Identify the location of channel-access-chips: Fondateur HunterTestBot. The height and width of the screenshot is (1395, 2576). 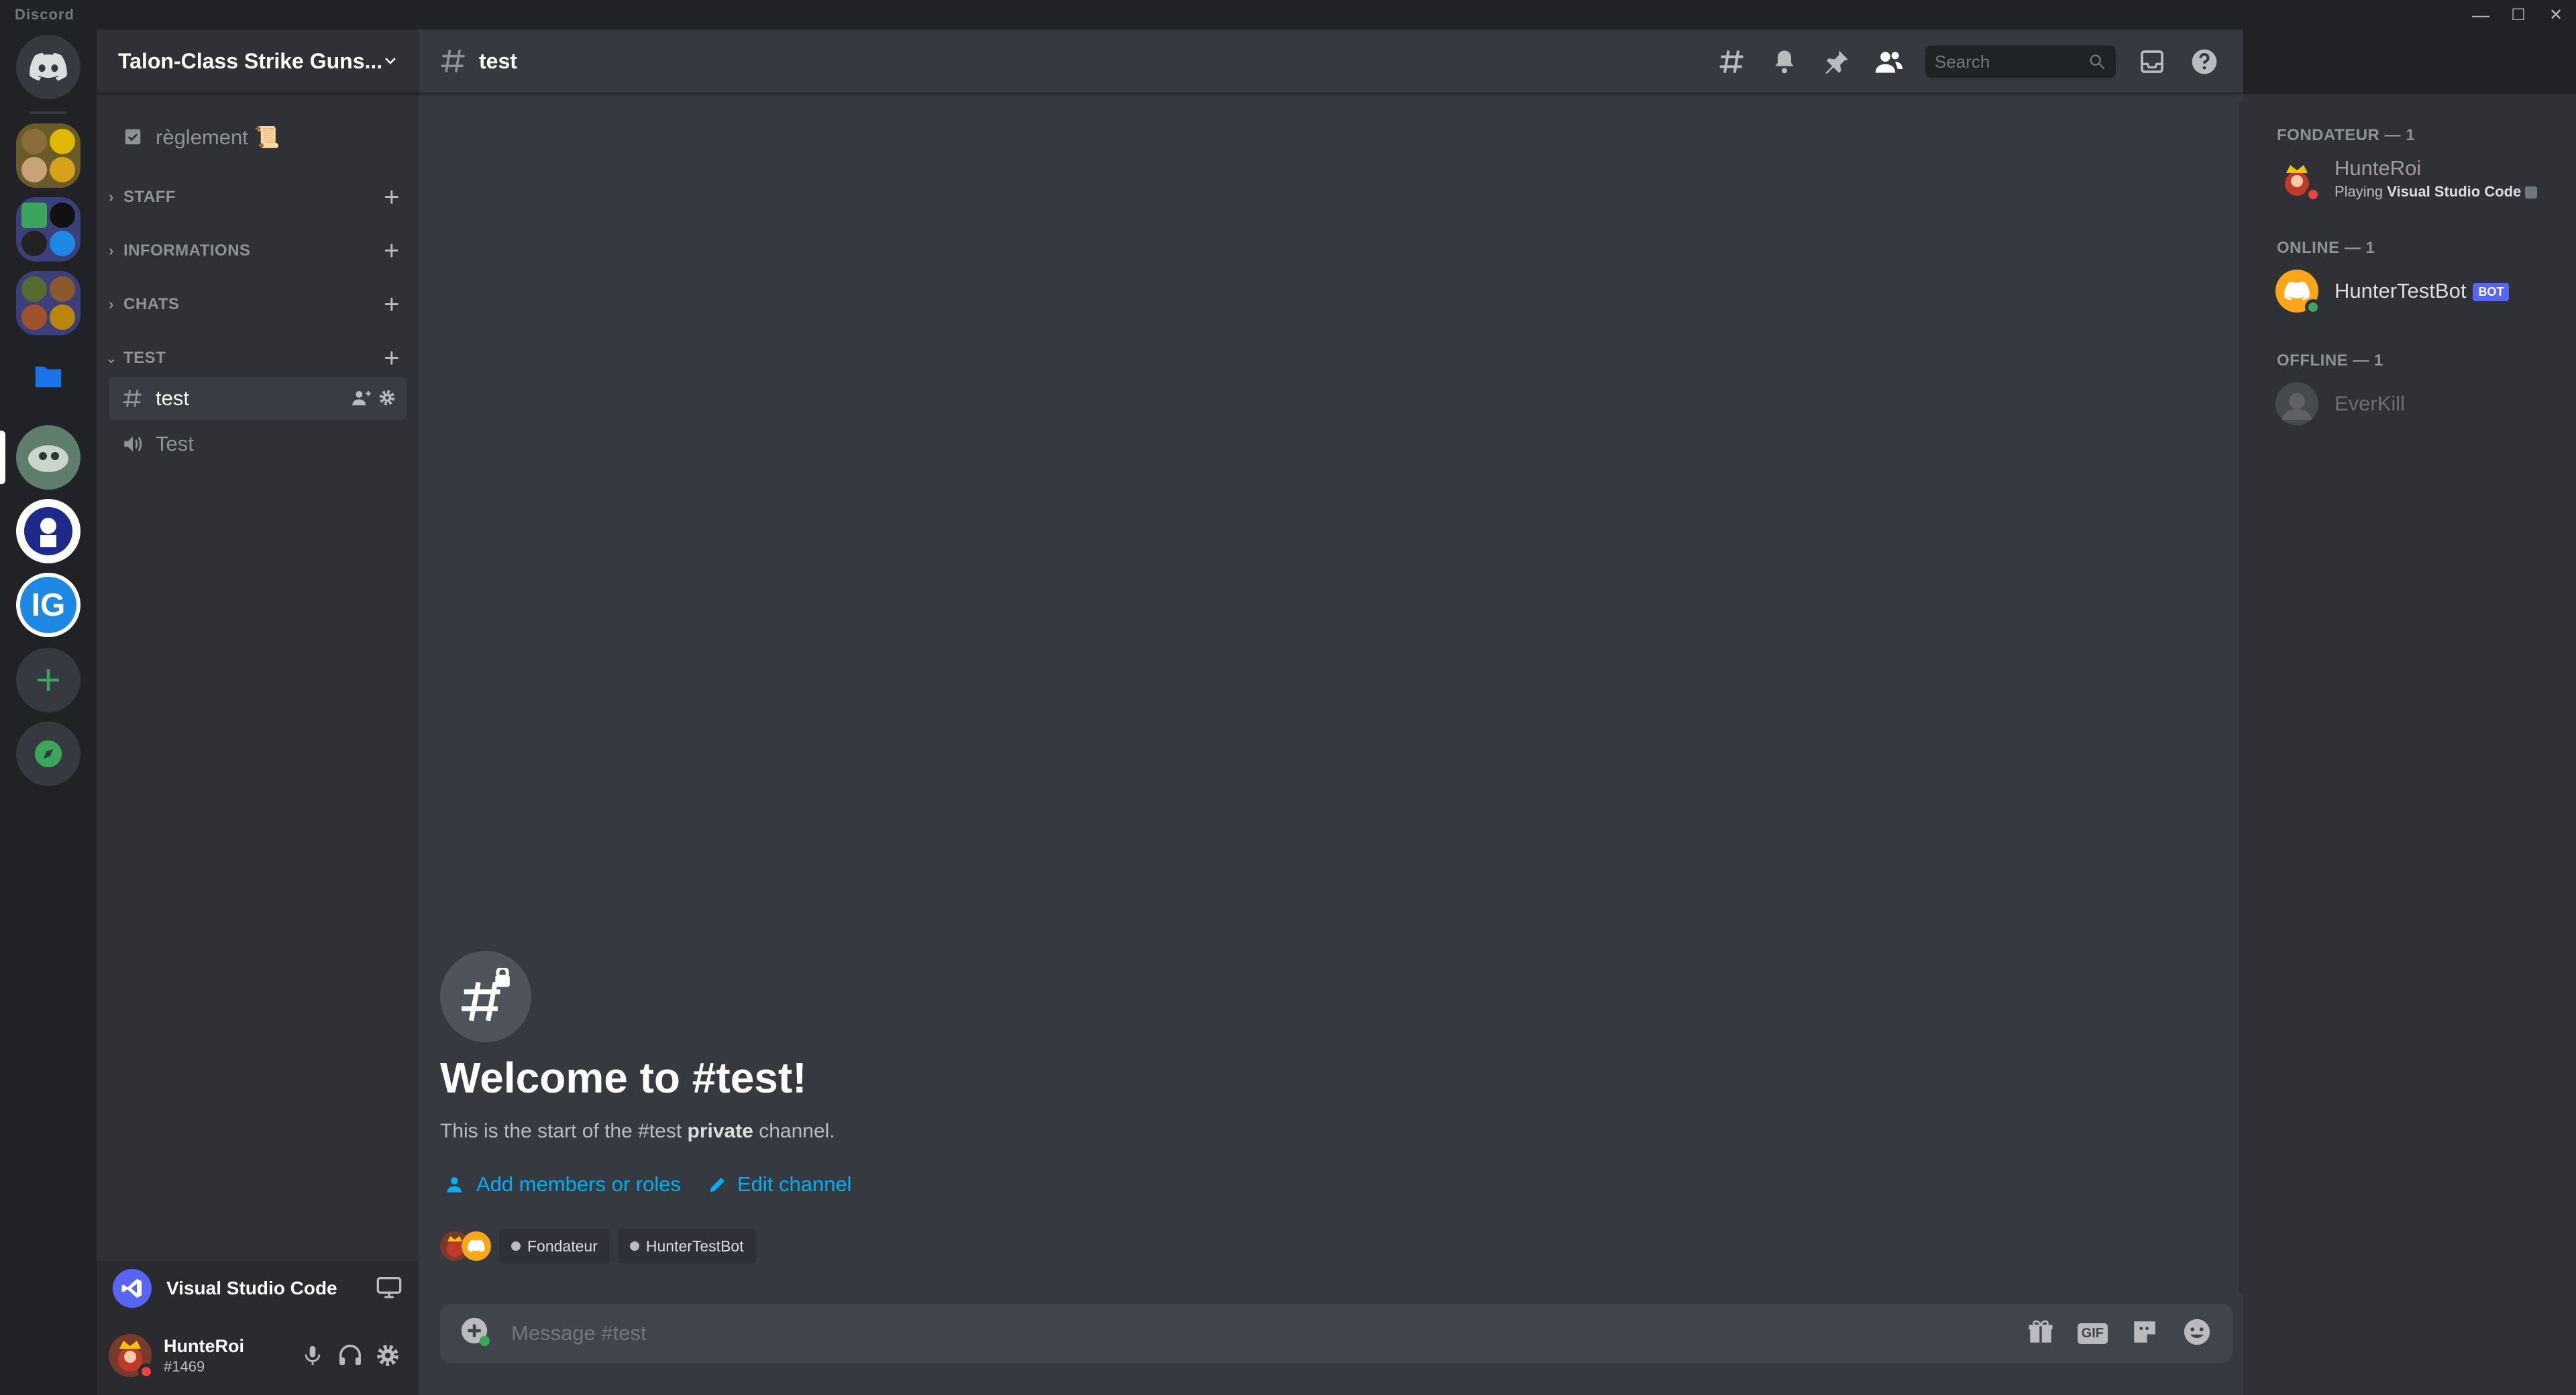
(598, 1246).